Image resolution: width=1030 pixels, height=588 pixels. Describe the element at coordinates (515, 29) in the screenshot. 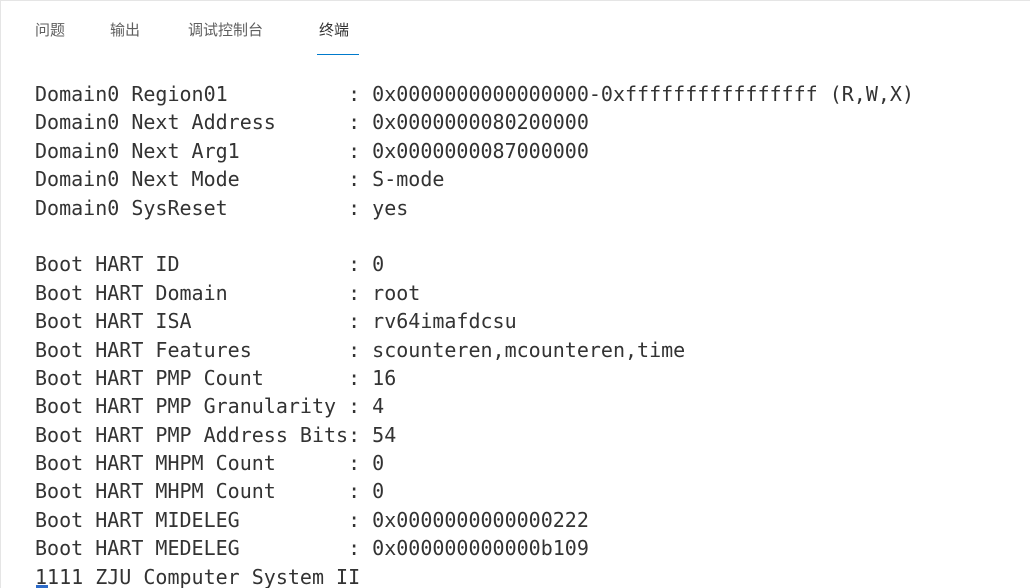

I see `panel-tab-bar: 问题 输出 调试控制台 终端` at that location.